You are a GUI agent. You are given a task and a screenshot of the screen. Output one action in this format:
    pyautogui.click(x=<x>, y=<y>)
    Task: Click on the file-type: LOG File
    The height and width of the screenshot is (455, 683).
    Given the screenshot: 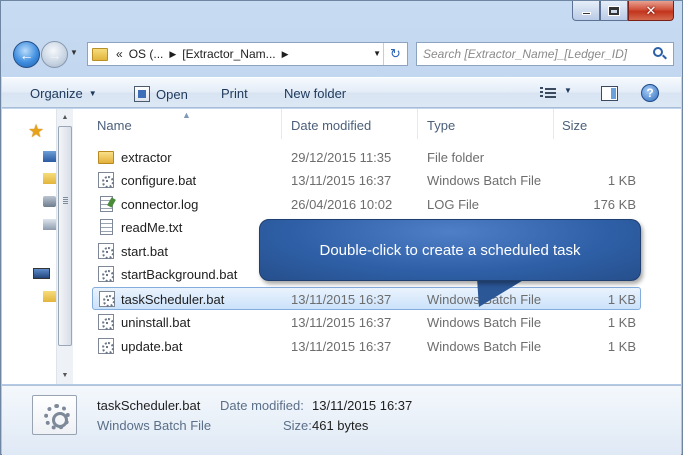 What is the action you would take?
    pyautogui.click(x=453, y=204)
    